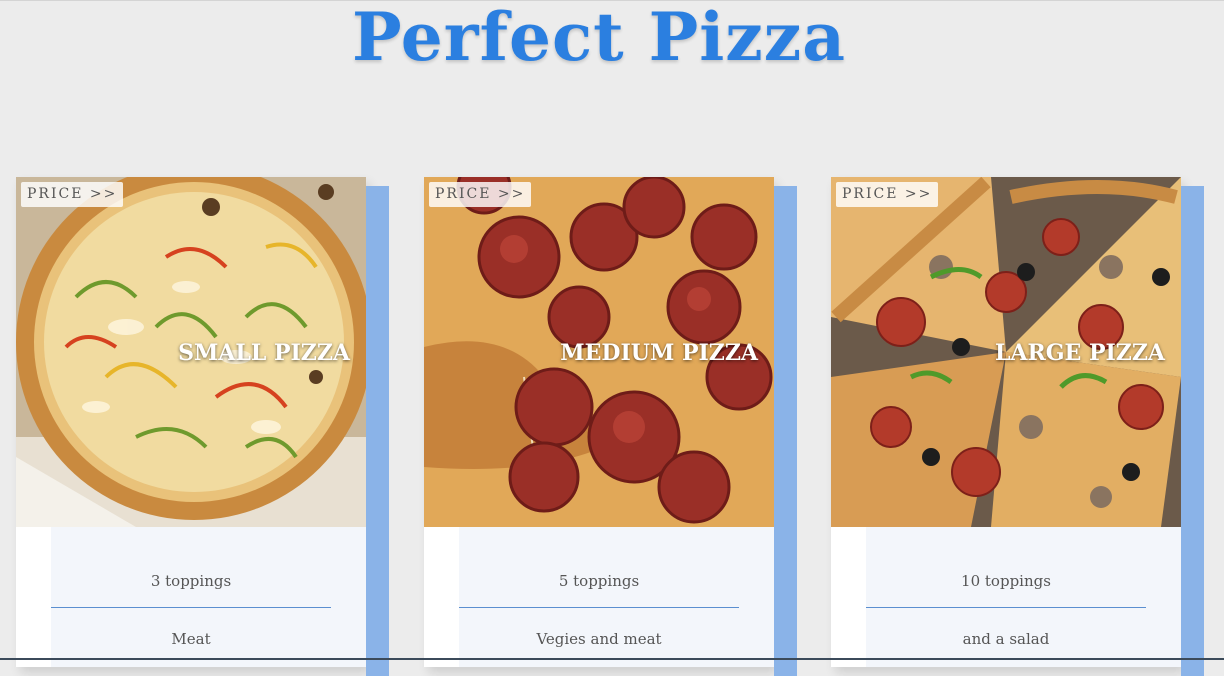 This screenshot has width=1224, height=676. I want to click on pizza-size-title: MEDIUM PIZZA, so click(659, 353).